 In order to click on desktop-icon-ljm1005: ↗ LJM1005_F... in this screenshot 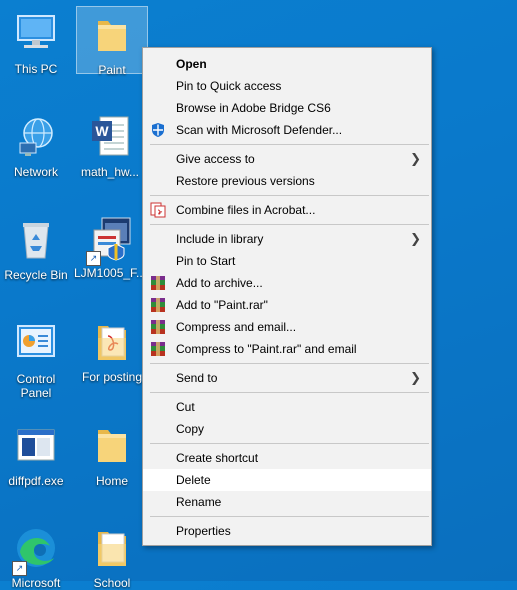, I will do `click(110, 247)`.